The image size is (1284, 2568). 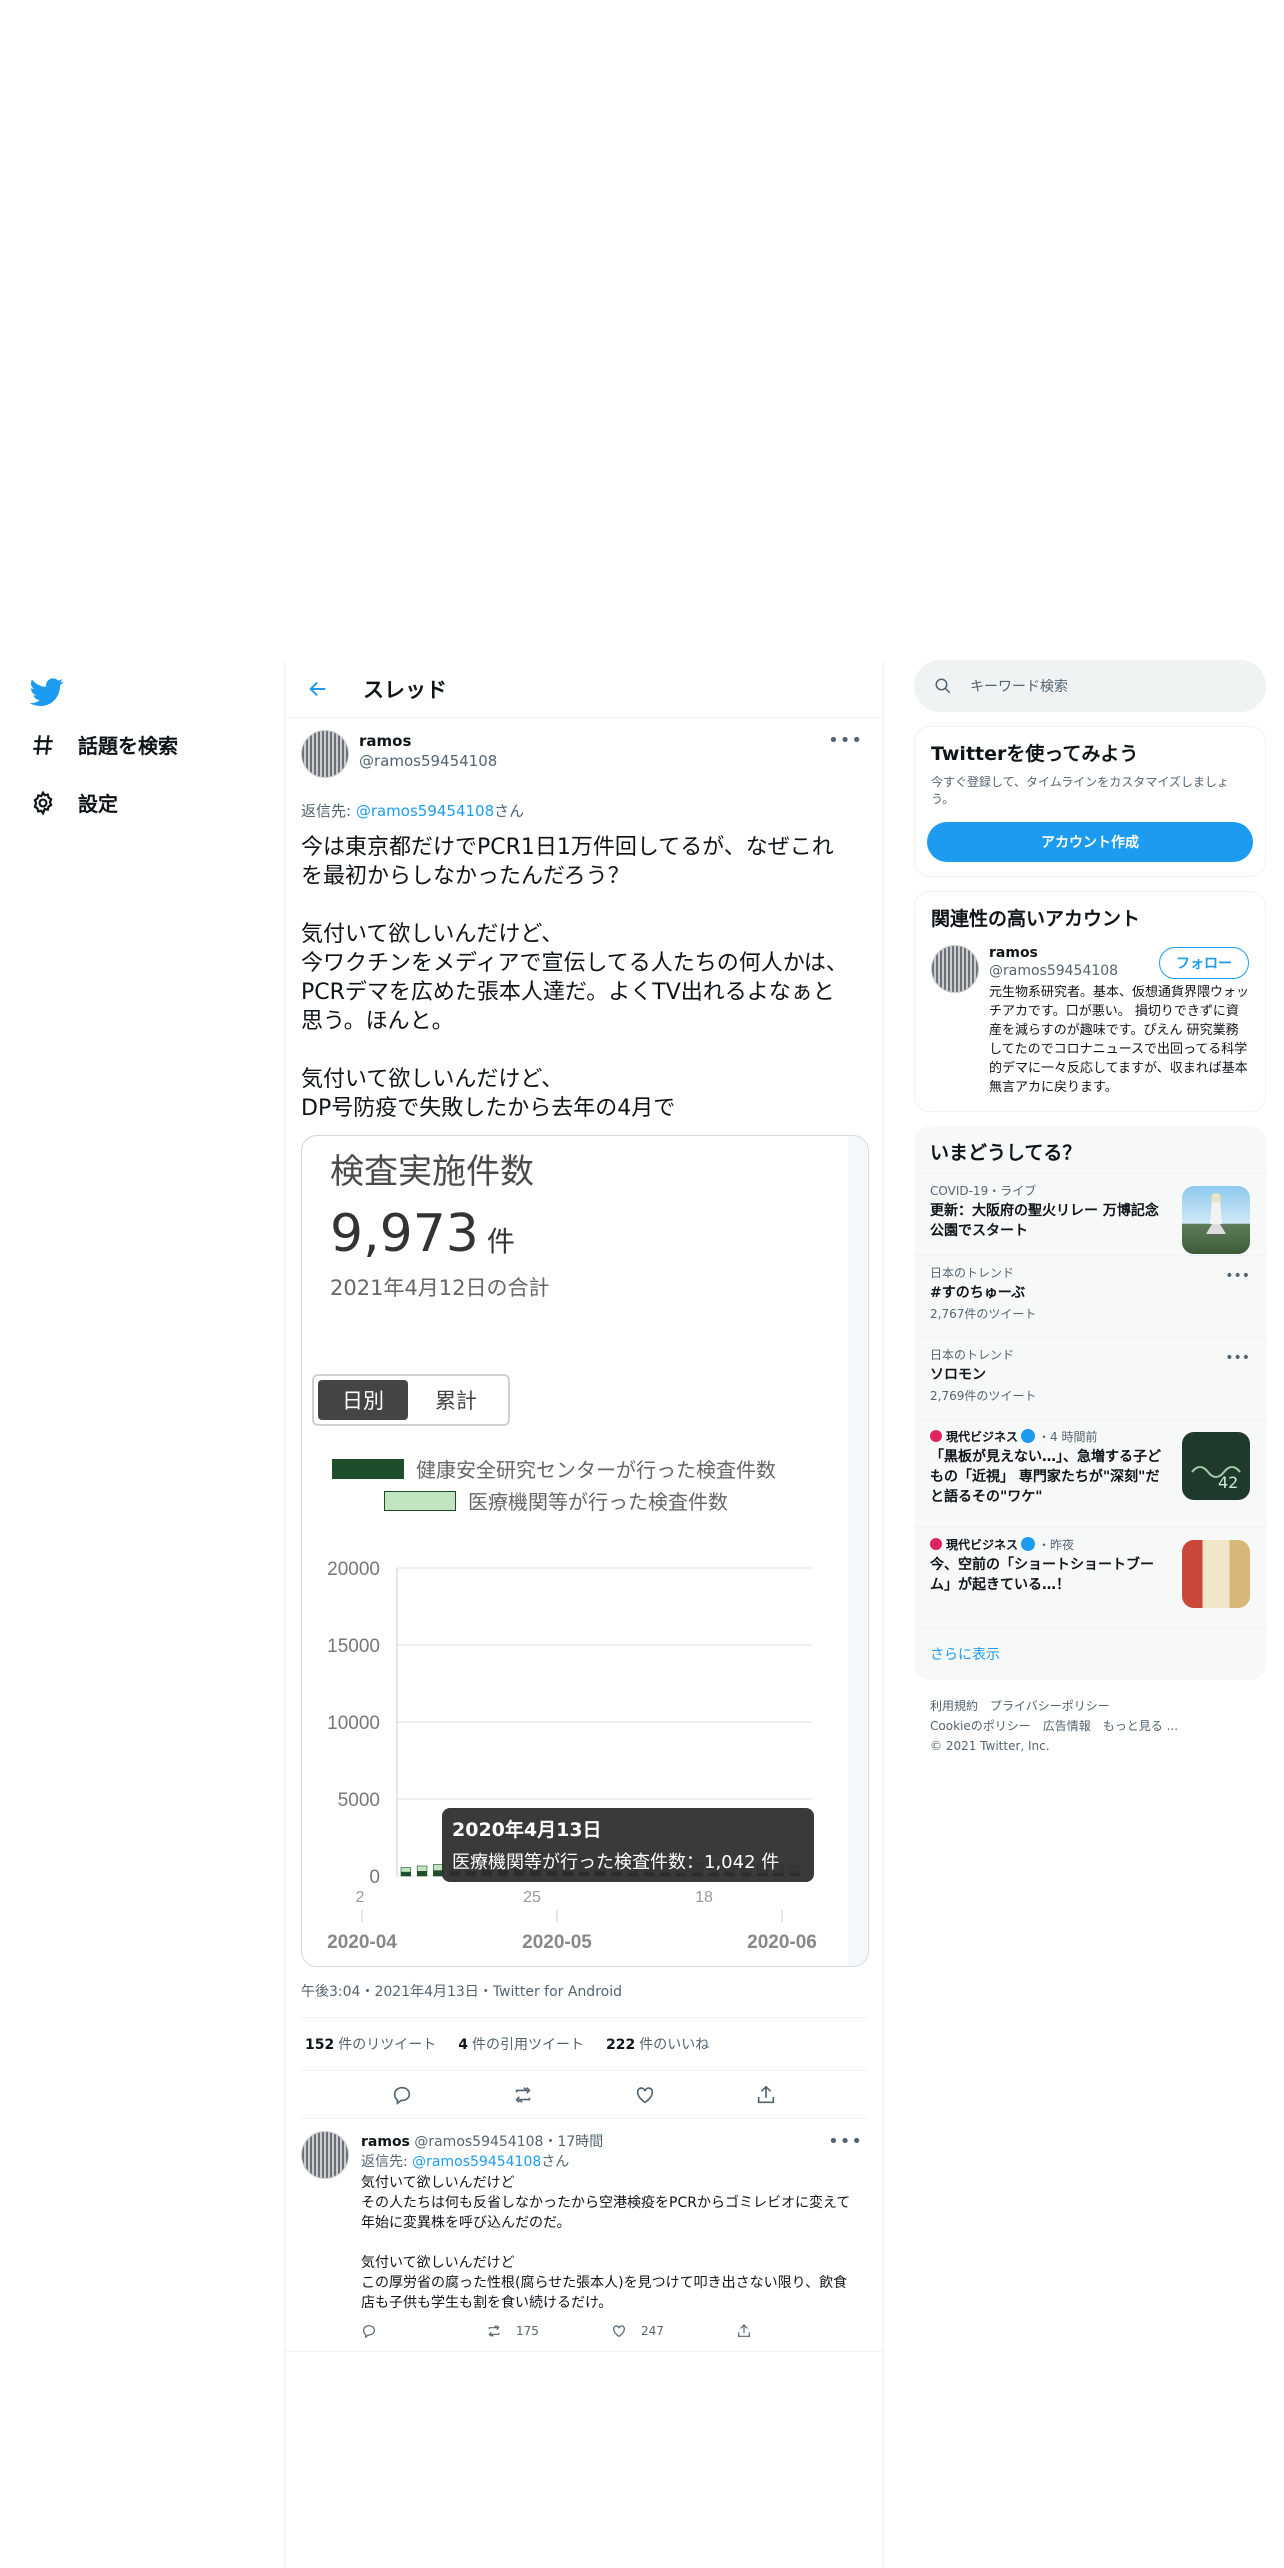 What do you see at coordinates (1067, 1726) in the screenshot?
I see `footer-ads-link: 広告情報` at bounding box center [1067, 1726].